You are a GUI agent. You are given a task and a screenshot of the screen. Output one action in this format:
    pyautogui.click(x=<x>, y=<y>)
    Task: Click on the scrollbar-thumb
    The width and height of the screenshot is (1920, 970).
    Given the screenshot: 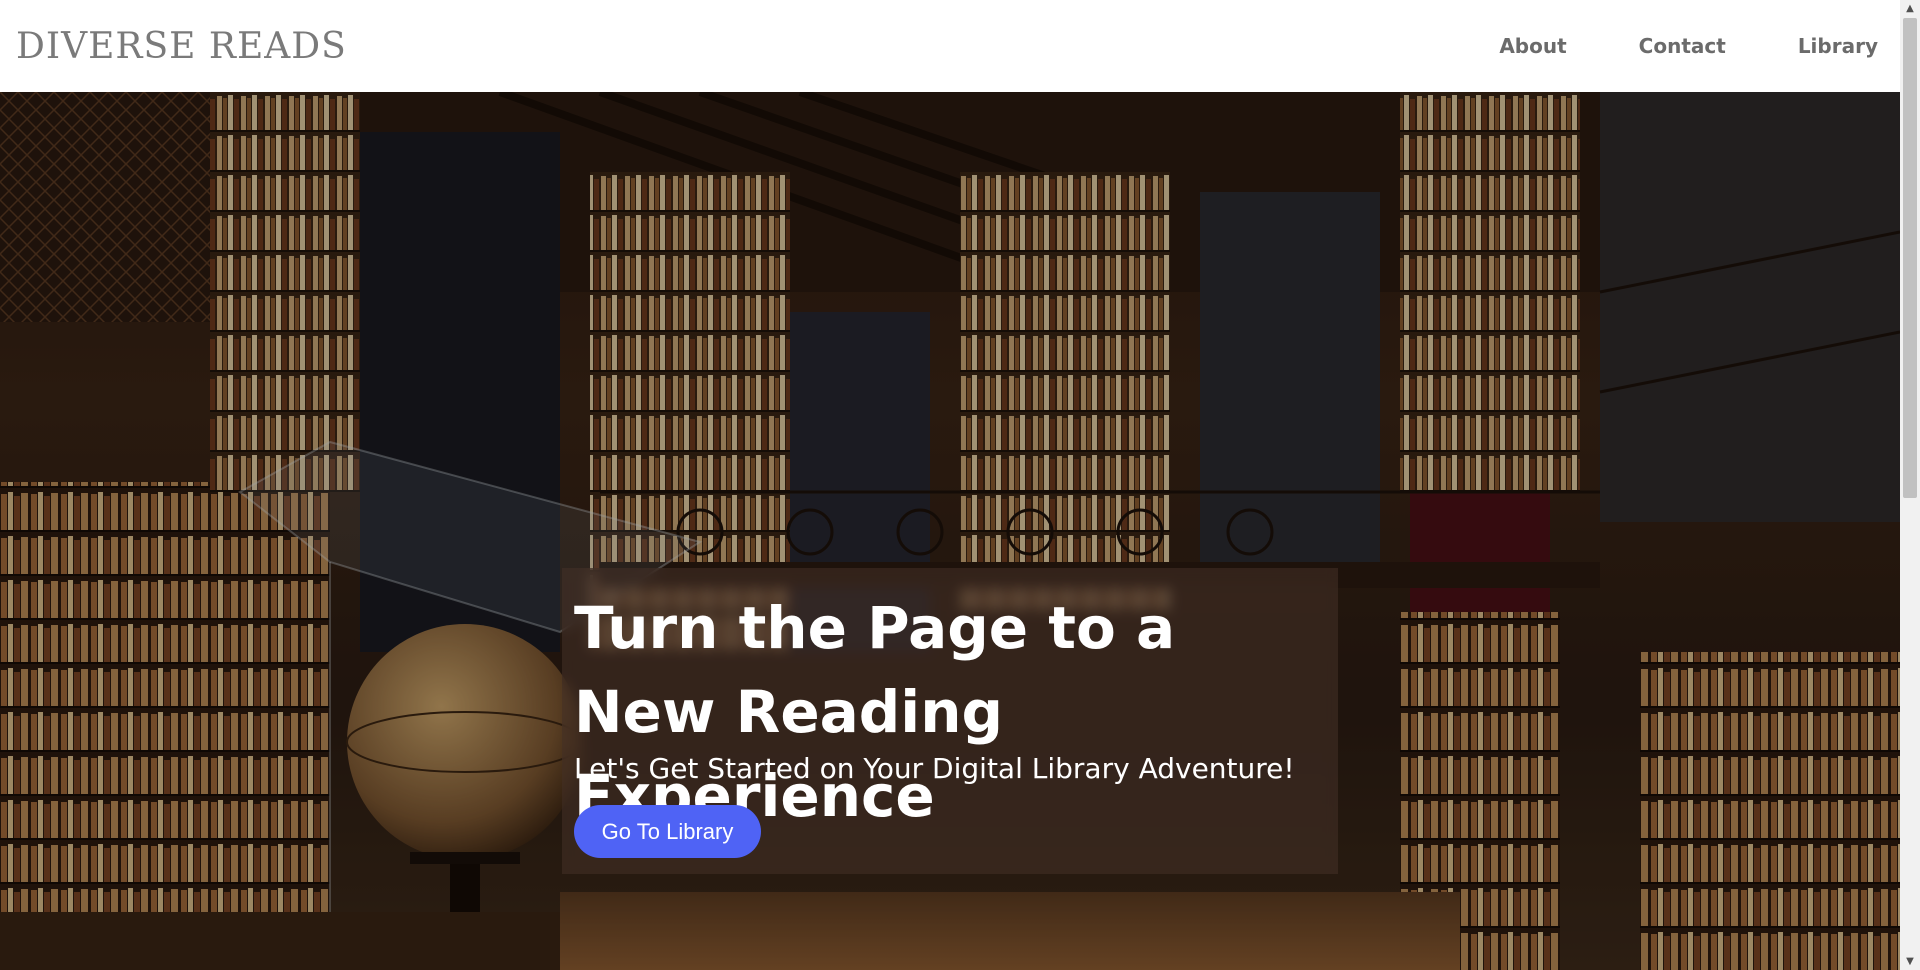 What is the action you would take?
    pyautogui.click(x=1910, y=258)
    